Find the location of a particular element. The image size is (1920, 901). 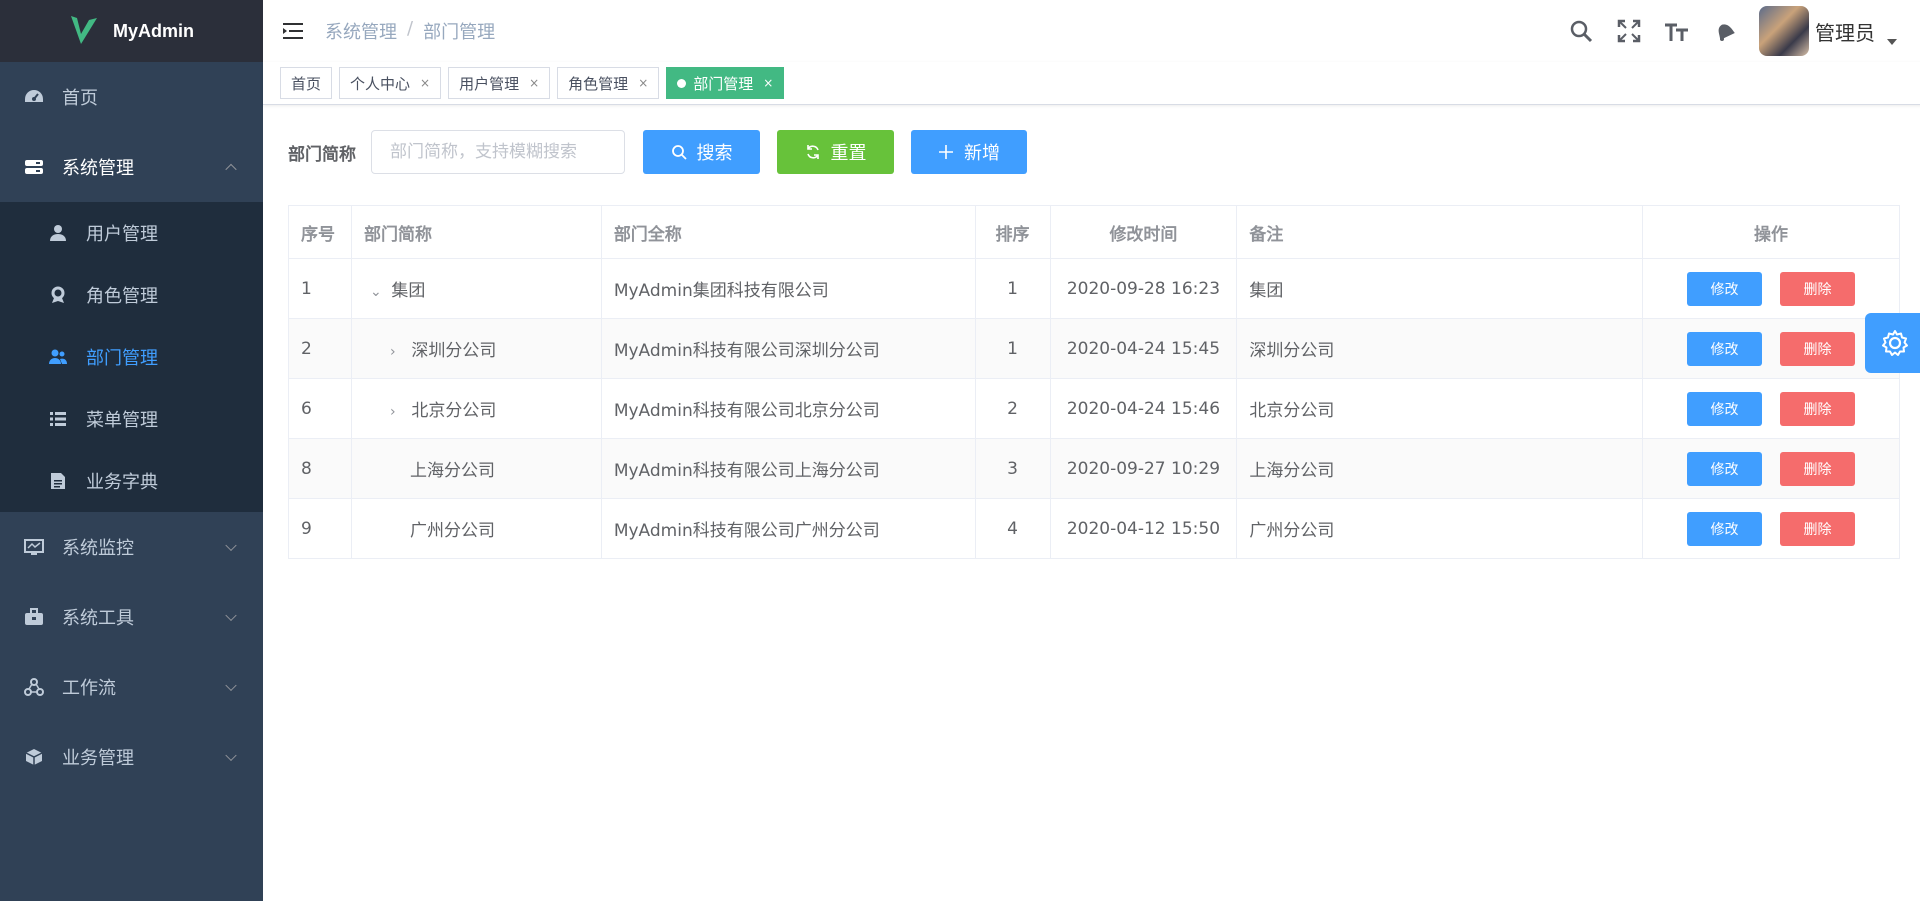

tag-roles: 角色管理 × is located at coordinates (608, 83).